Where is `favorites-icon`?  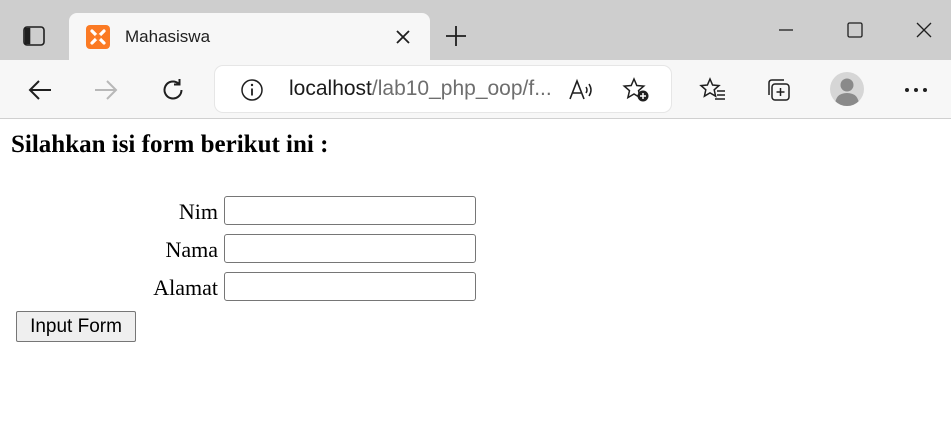 favorites-icon is located at coordinates (712, 88).